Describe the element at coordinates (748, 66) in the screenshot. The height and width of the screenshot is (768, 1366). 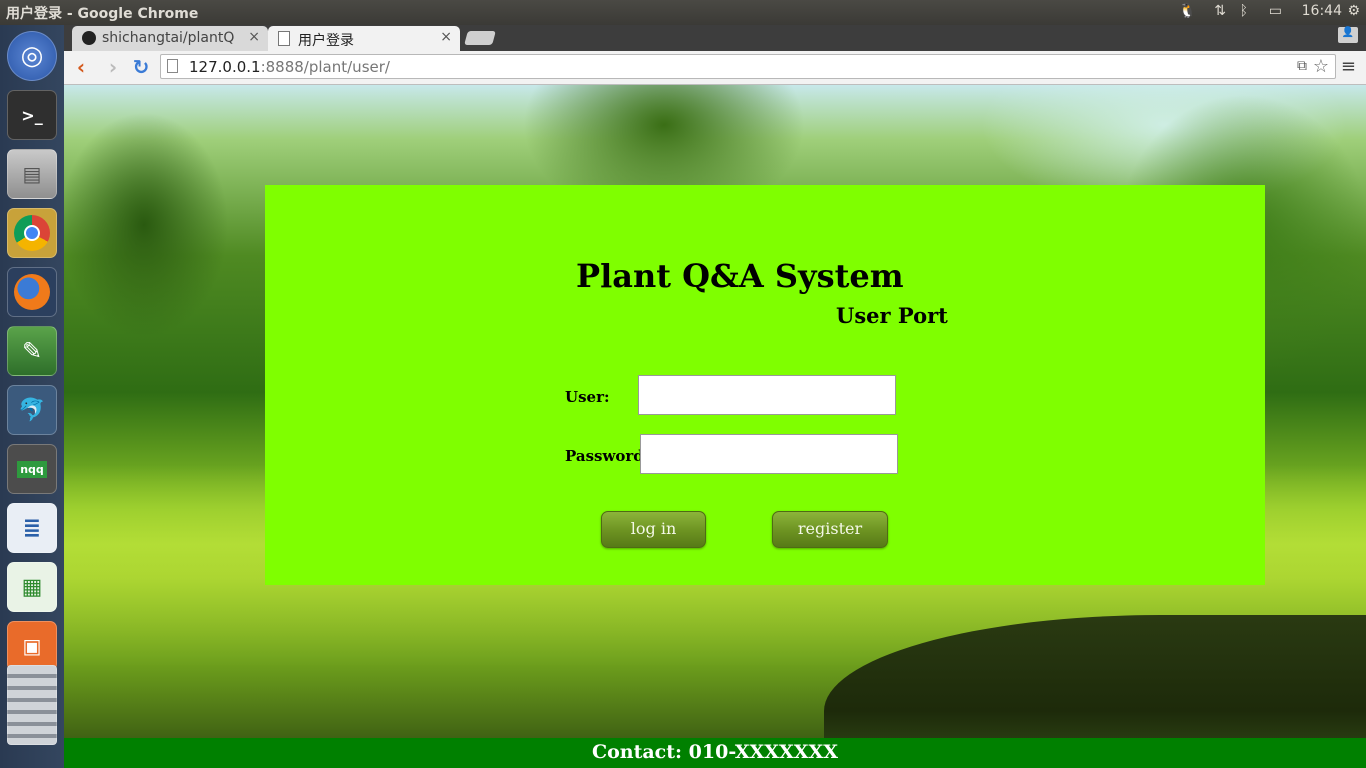
I see `address-bar: 127.0.0.1:8888/plant/user/ ⧉ ☆` at that location.